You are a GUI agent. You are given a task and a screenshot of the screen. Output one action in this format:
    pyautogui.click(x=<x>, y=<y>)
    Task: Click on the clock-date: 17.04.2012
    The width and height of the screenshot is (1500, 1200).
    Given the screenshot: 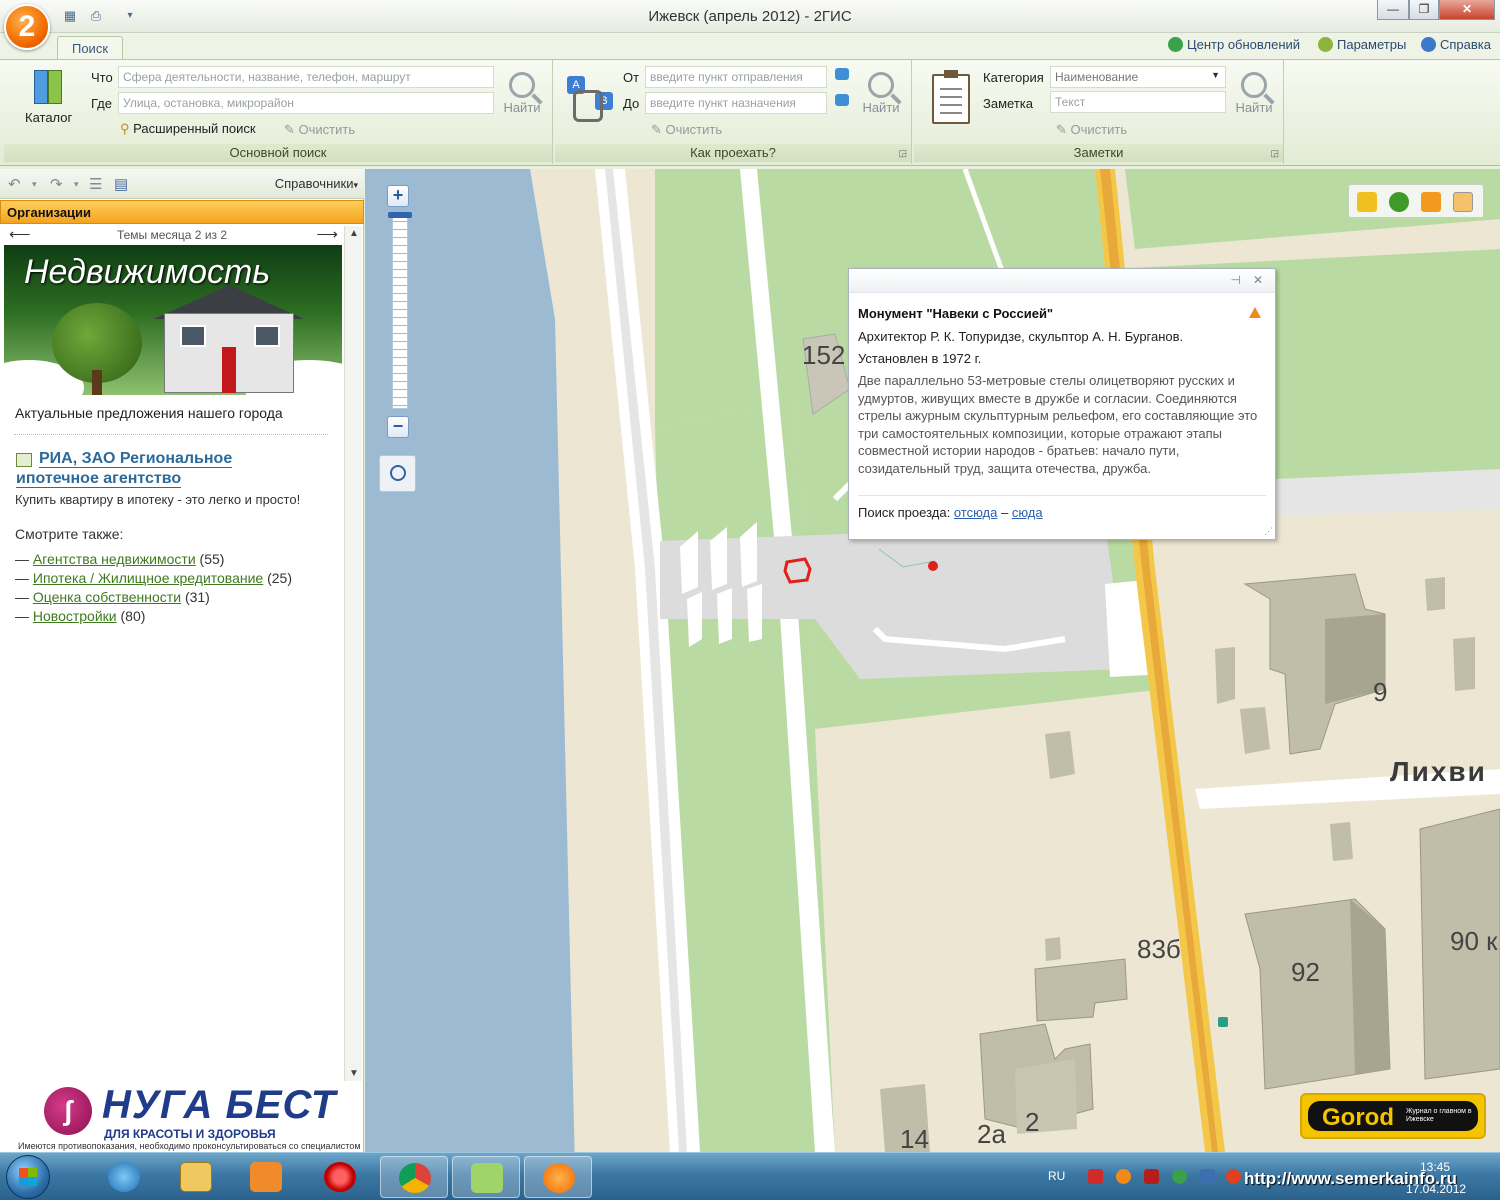 What is the action you would take?
    pyautogui.click(x=1436, y=1189)
    